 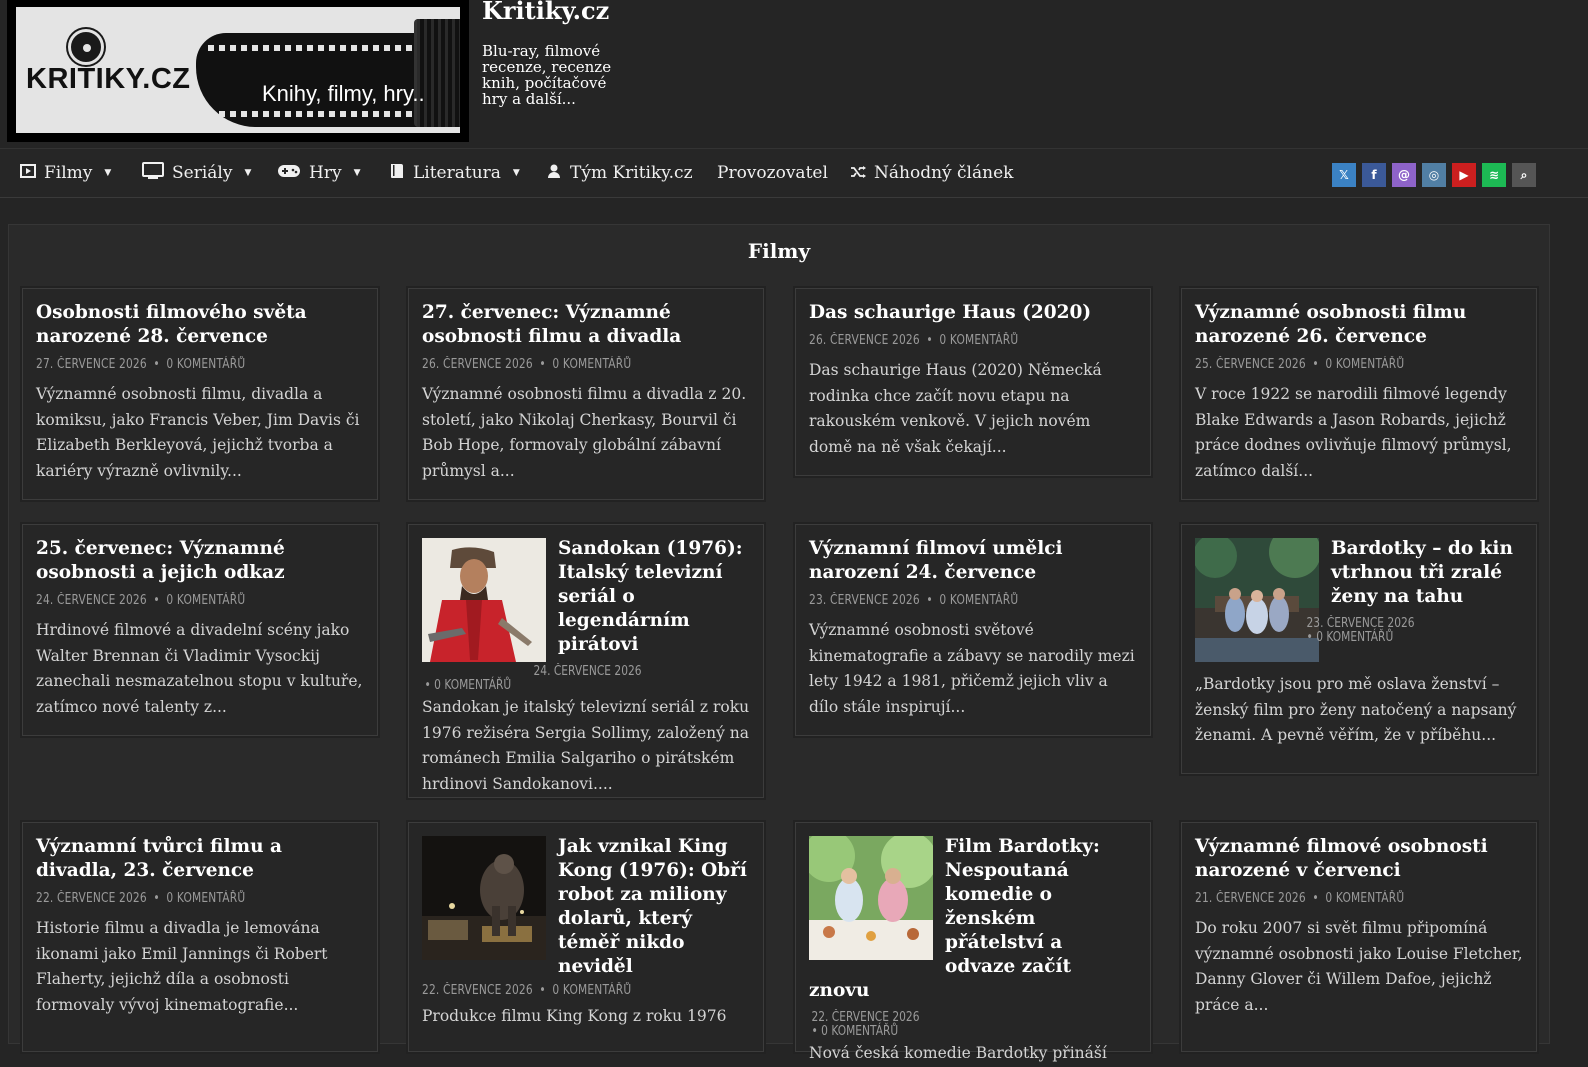 What do you see at coordinates (1404, 175) in the screenshot?
I see `threads-icon: @` at bounding box center [1404, 175].